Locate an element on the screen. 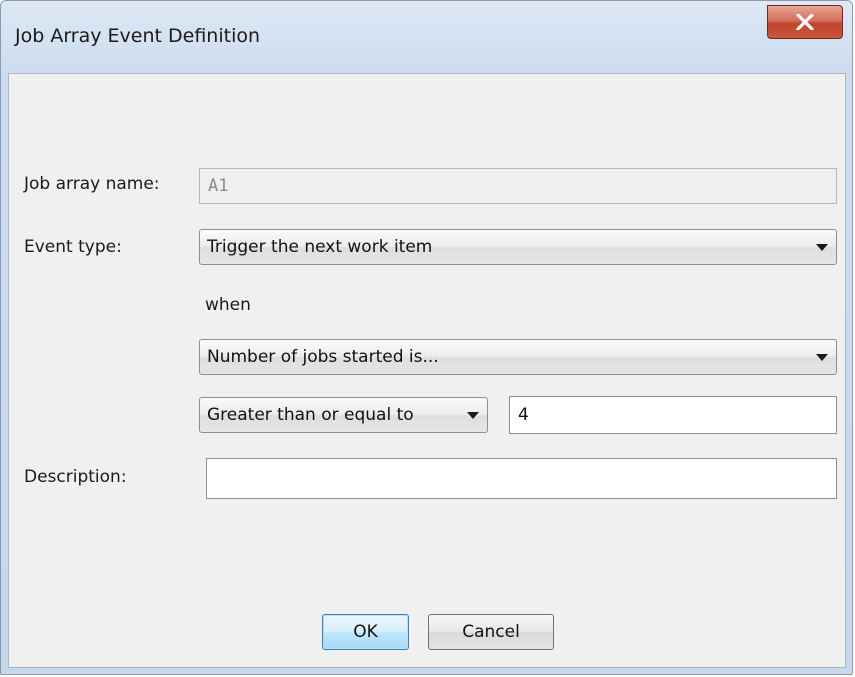 The image size is (855, 677). comparator-selected: Greater than or equal to is located at coordinates (310, 415).